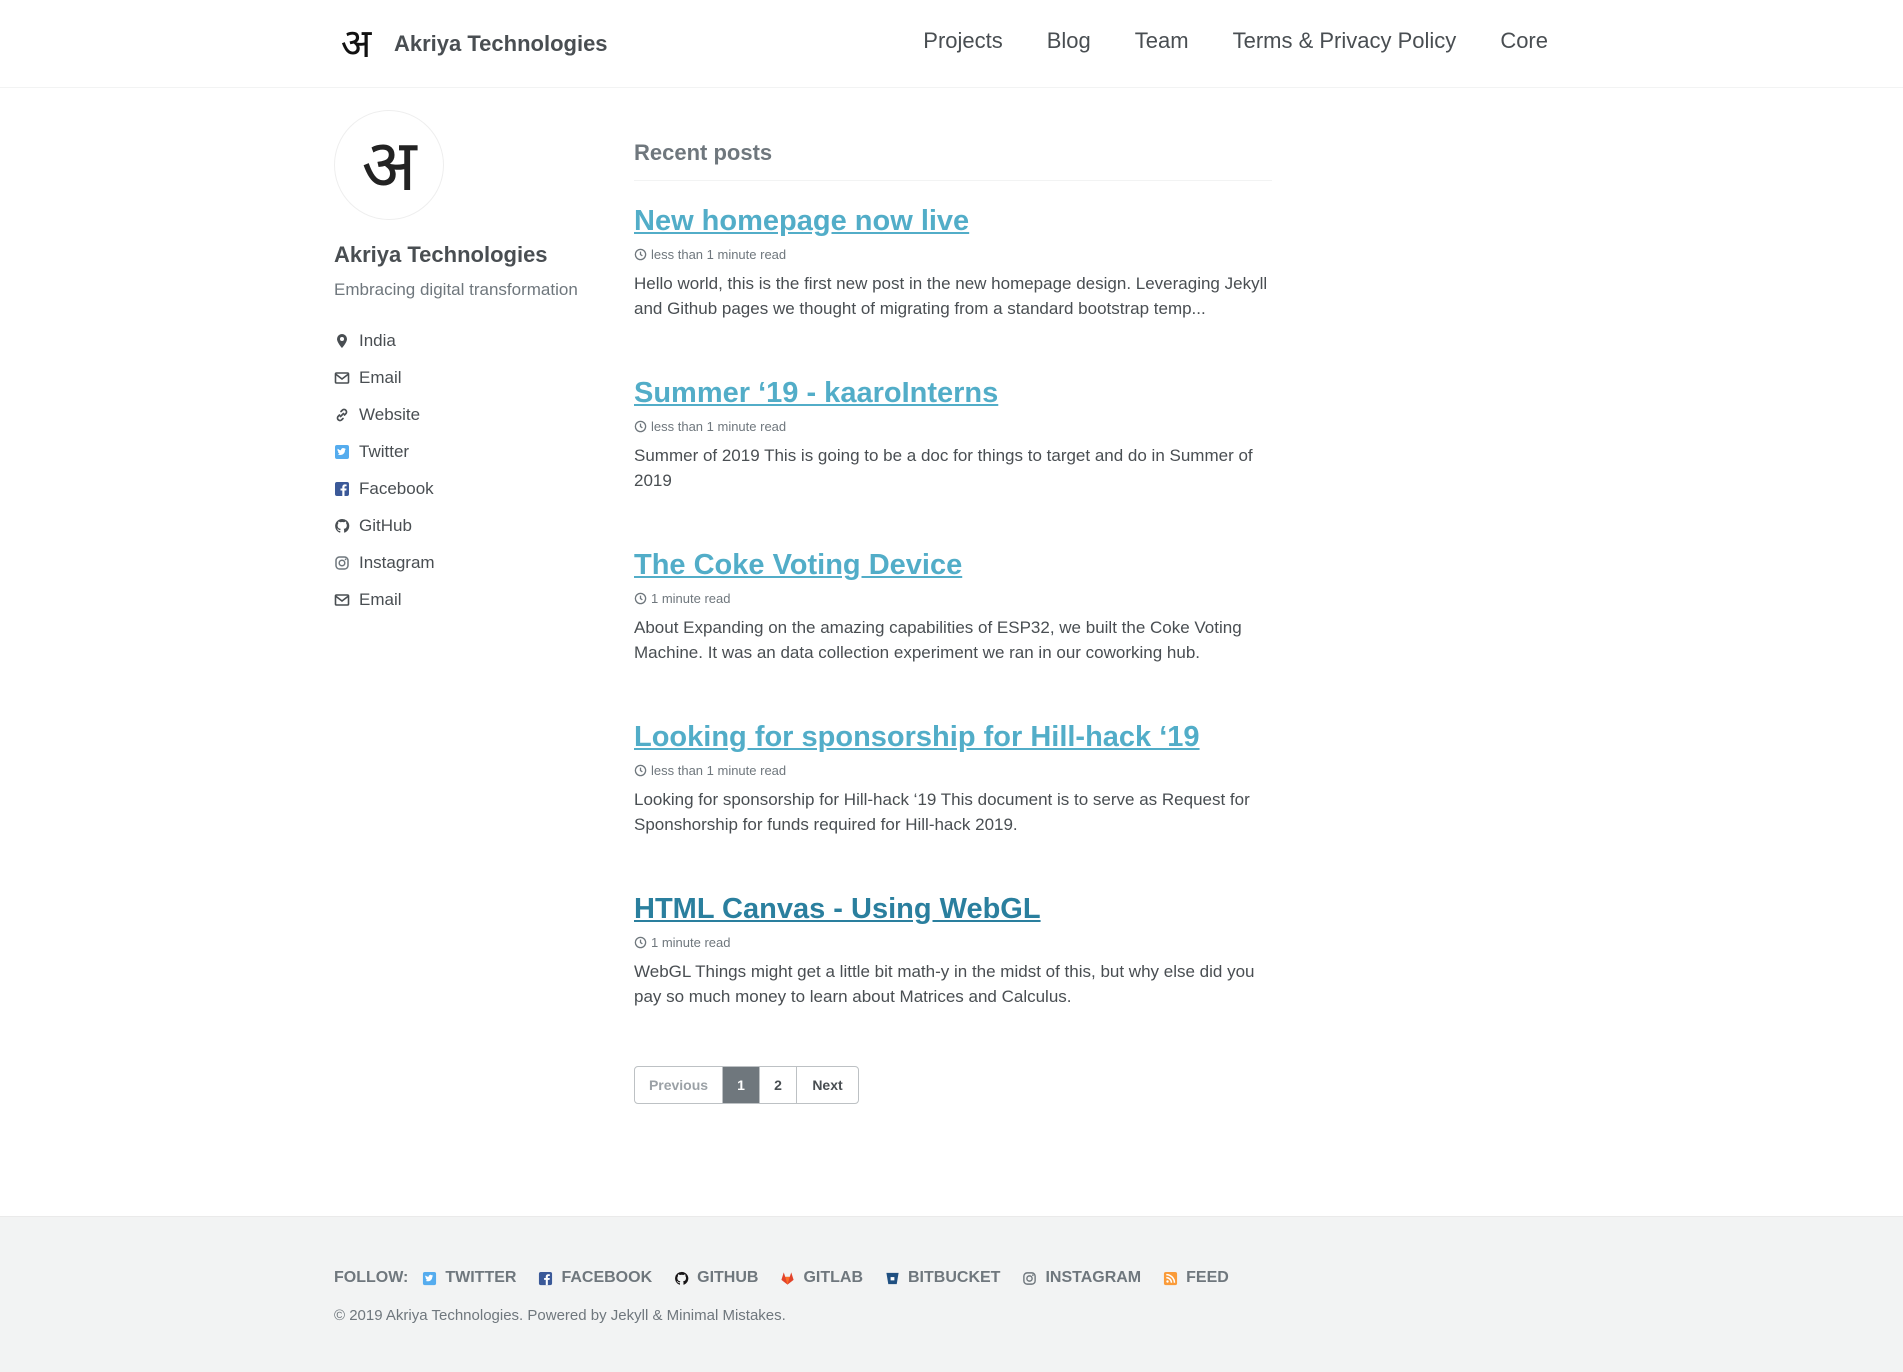 The image size is (1903, 1372). Describe the element at coordinates (741, 1085) in the screenshot. I see `pagination-page-1: 1` at that location.